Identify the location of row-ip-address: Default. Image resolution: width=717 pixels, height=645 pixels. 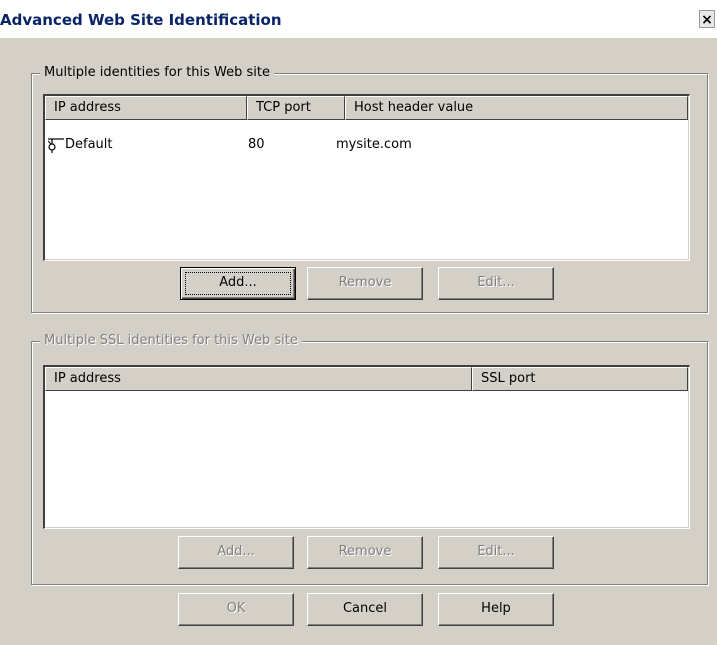
(89, 144).